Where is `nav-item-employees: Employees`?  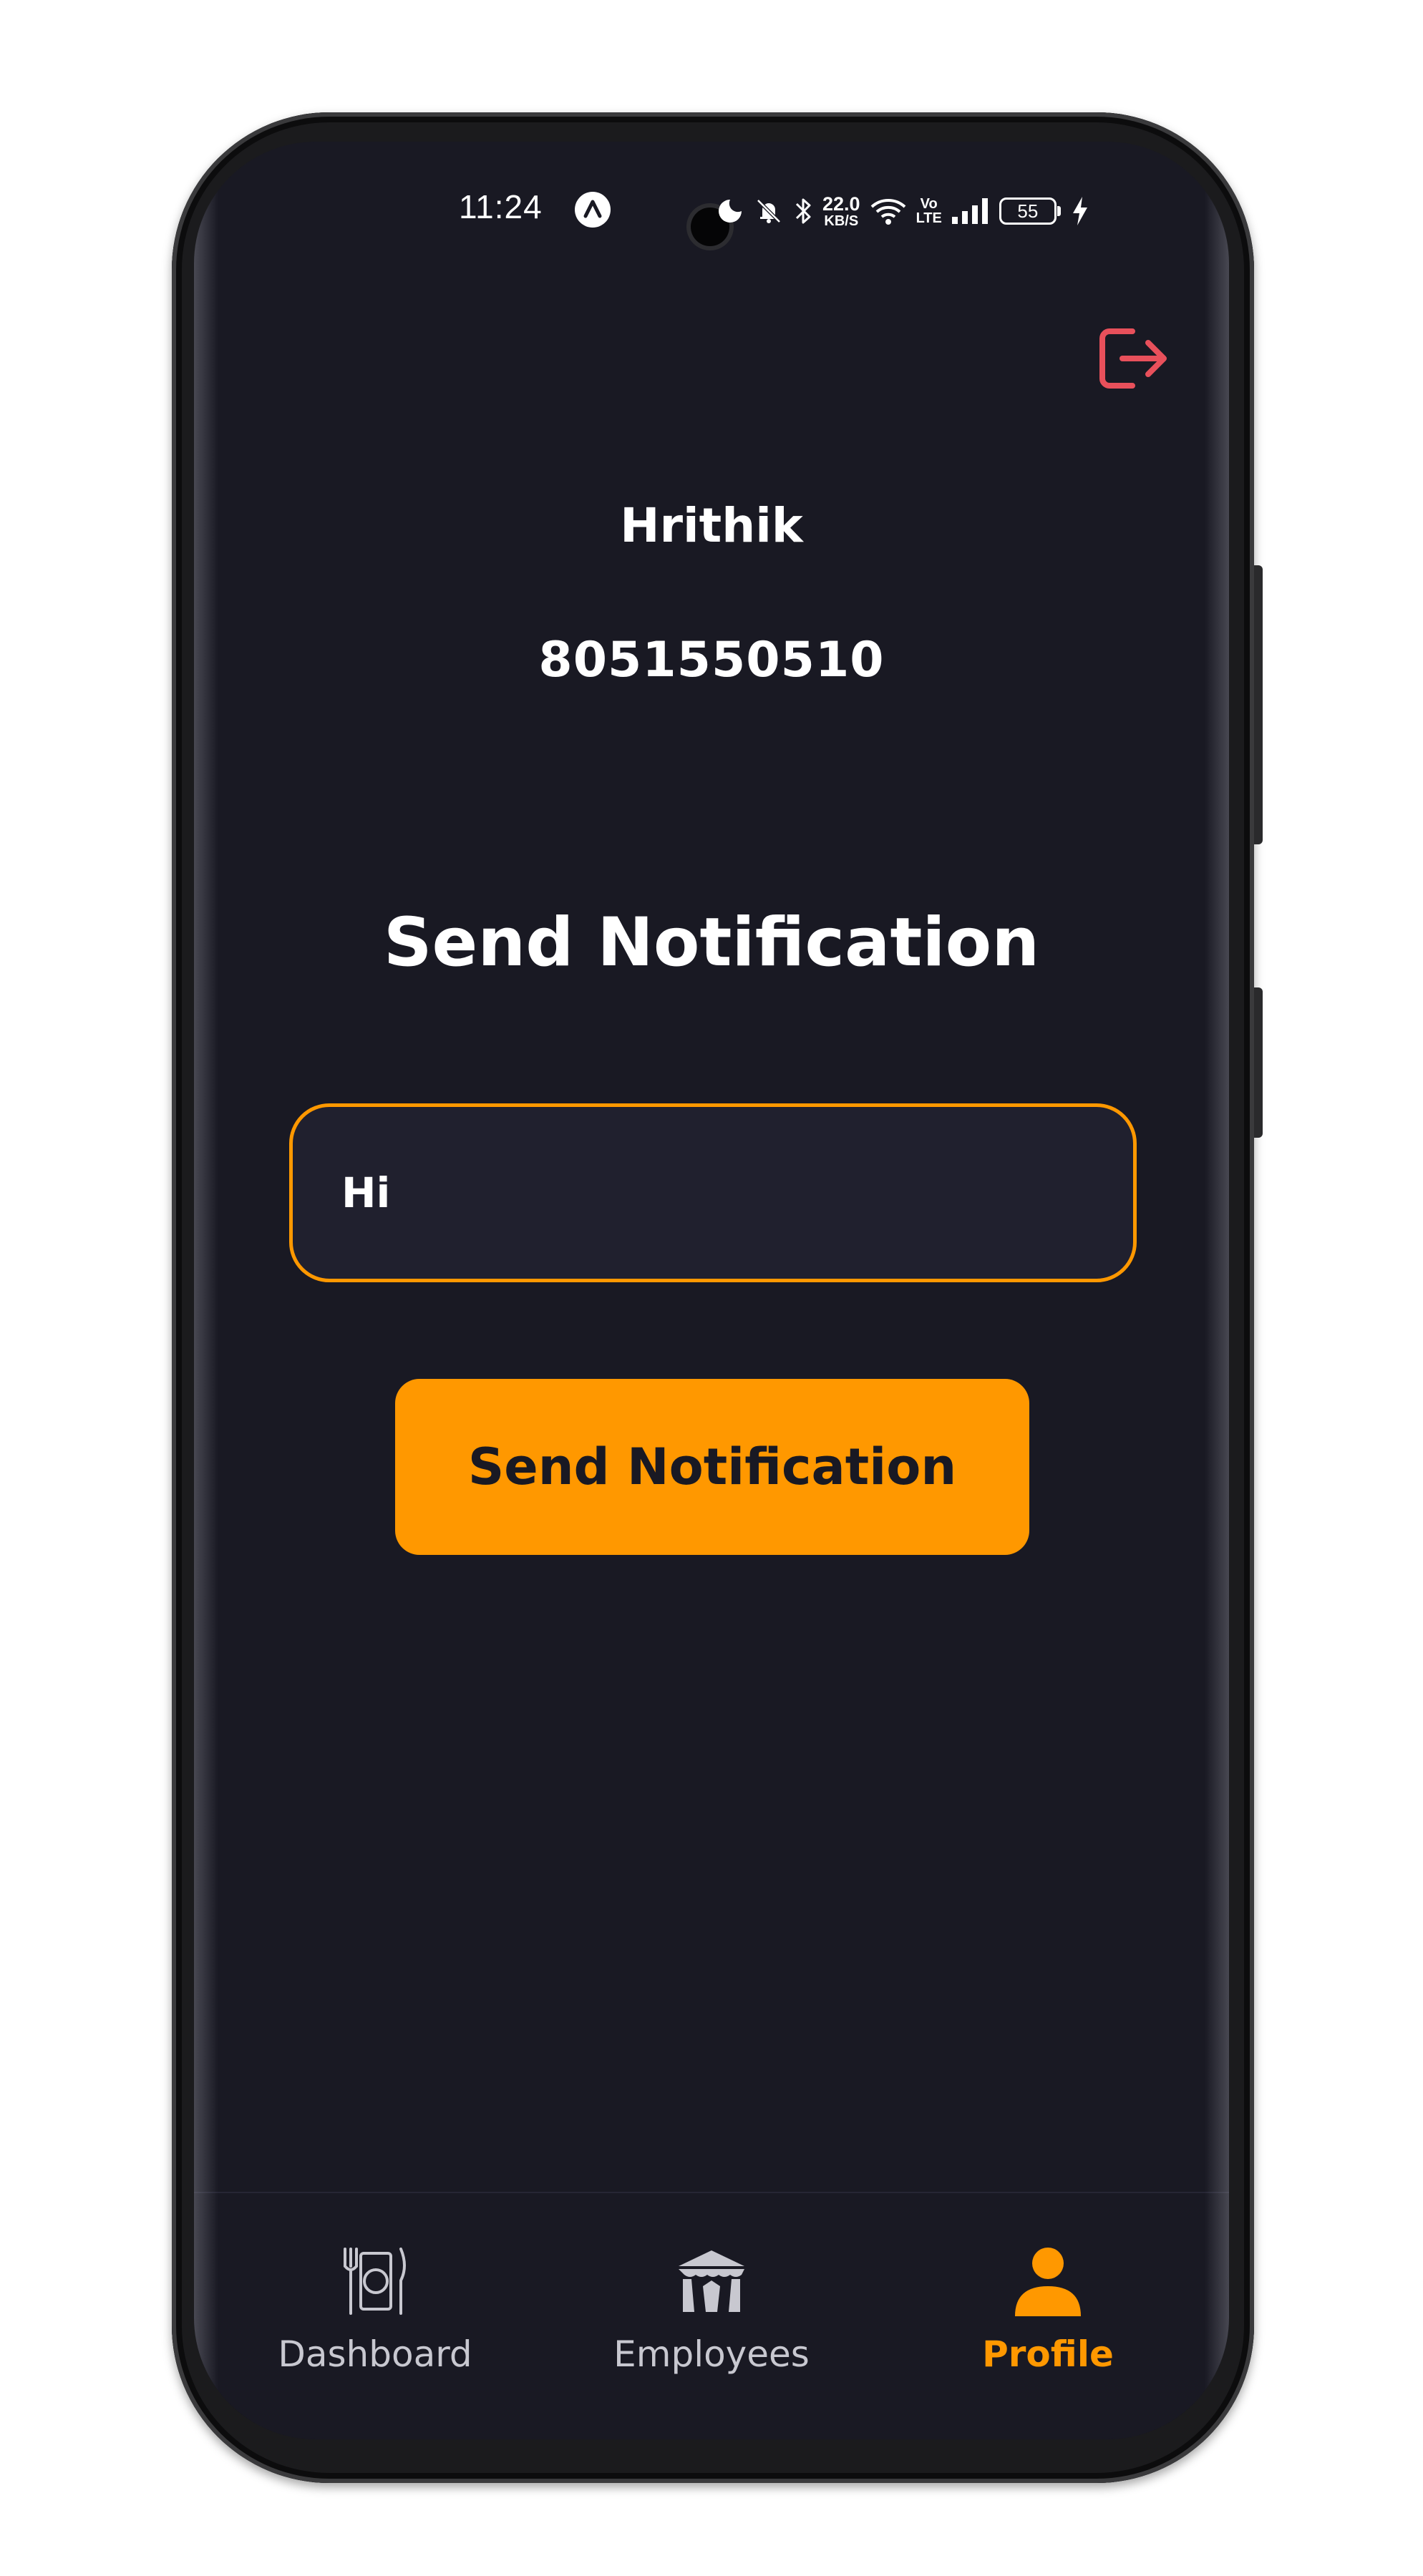
nav-item-employees: Employees is located at coordinates (711, 2310).